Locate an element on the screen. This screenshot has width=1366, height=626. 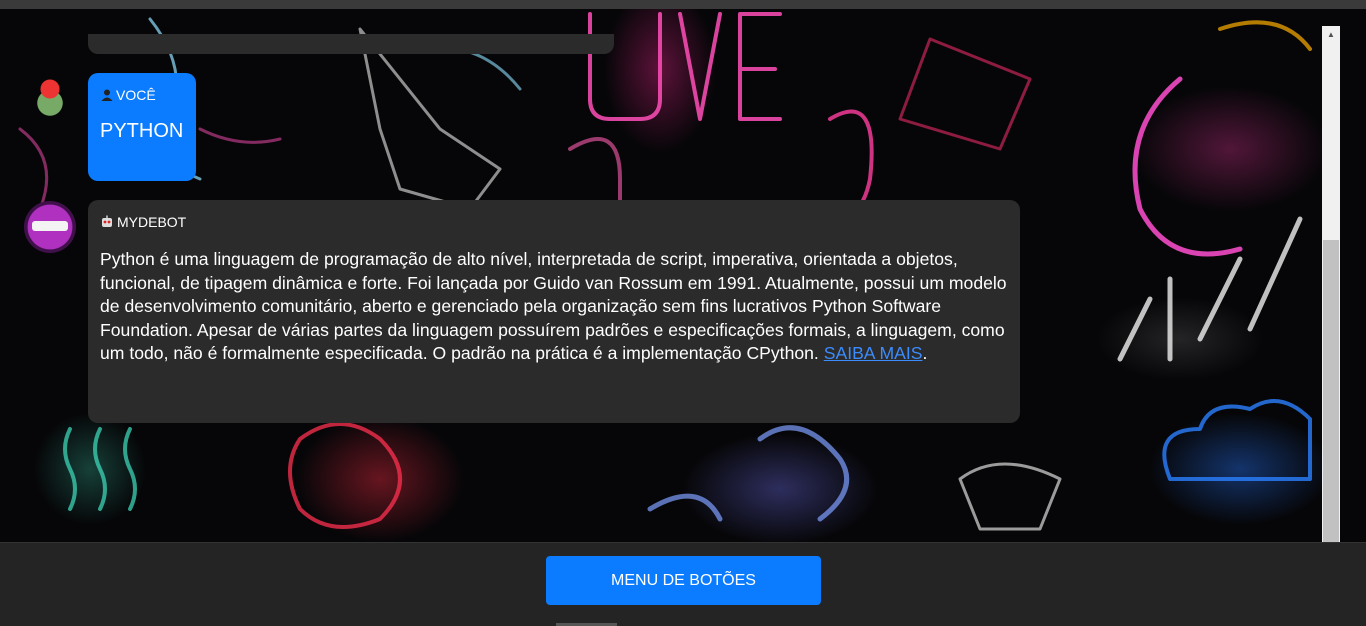
chat-scrollbar: ▲ is located at coordinates (1331, 284).